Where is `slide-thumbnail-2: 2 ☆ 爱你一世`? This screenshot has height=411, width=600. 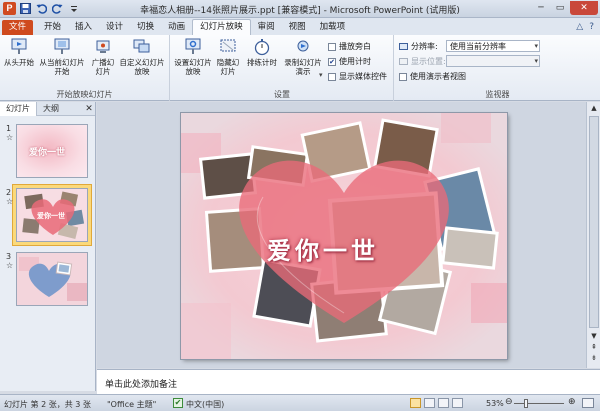 slide-thumbnail-2: 2 ☆ 爱你一世 is located at coordinates (47, 215).